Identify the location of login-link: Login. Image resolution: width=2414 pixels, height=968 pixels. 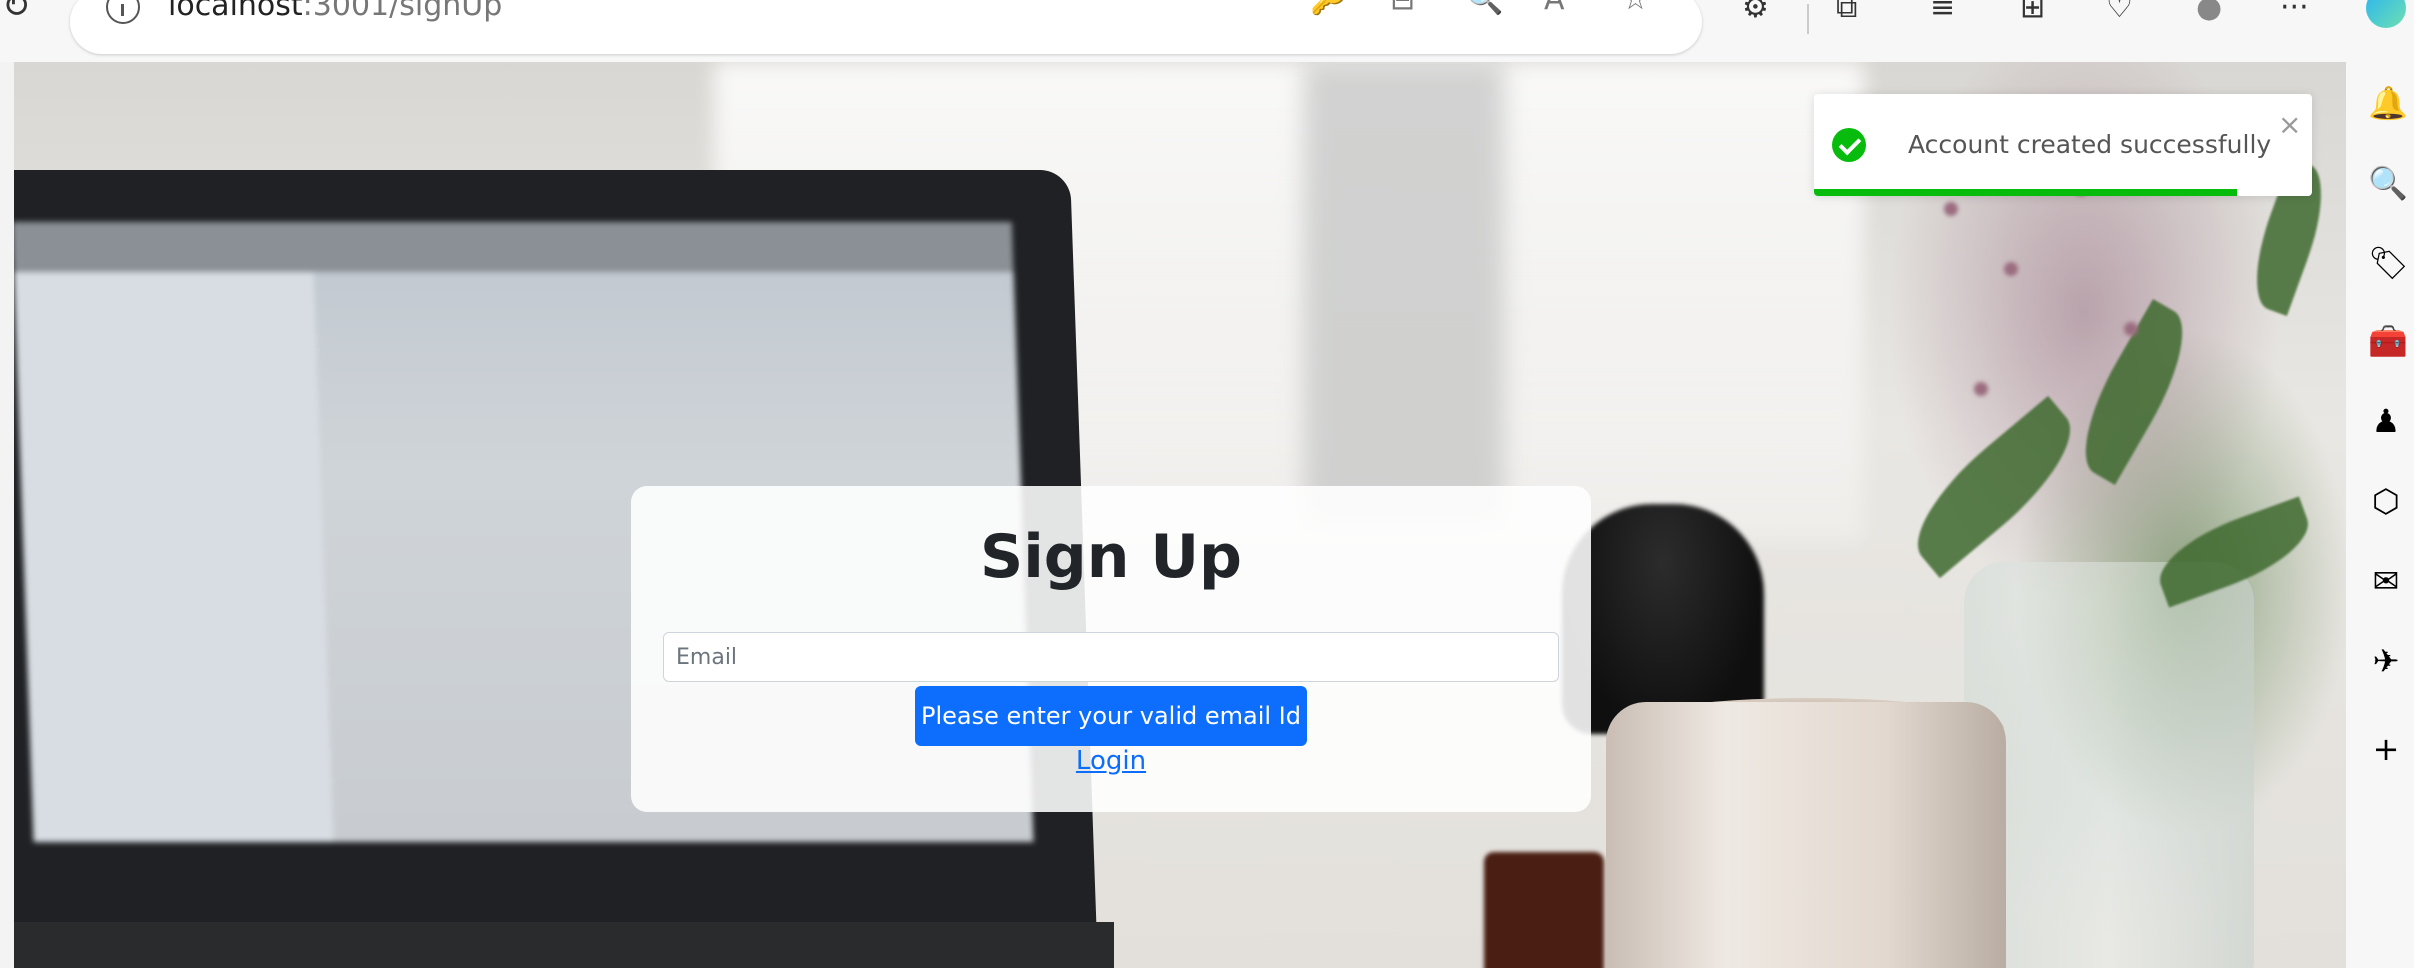
(1111, 761).